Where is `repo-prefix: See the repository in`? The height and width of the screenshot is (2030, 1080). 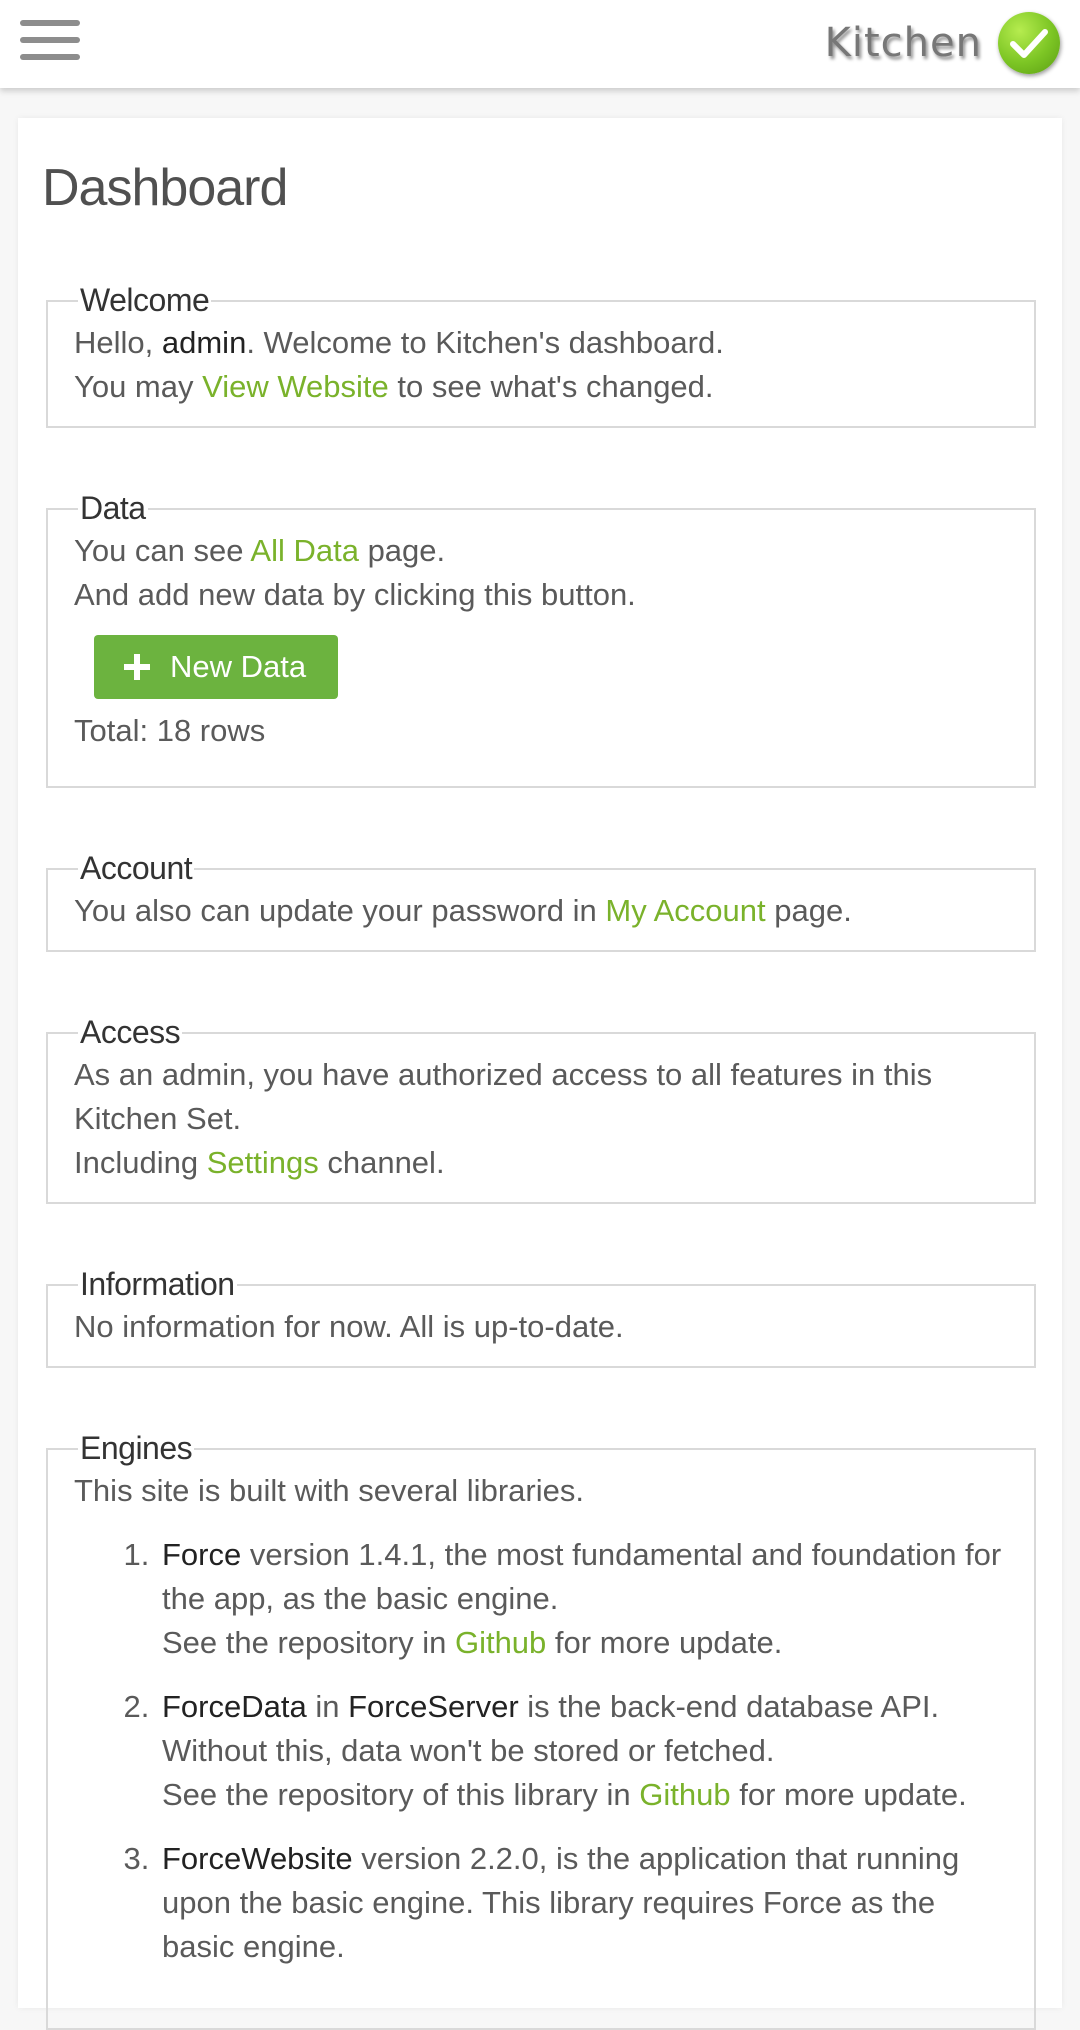
repo-prefix: See the repository in is located at coordinates (308, 1642).